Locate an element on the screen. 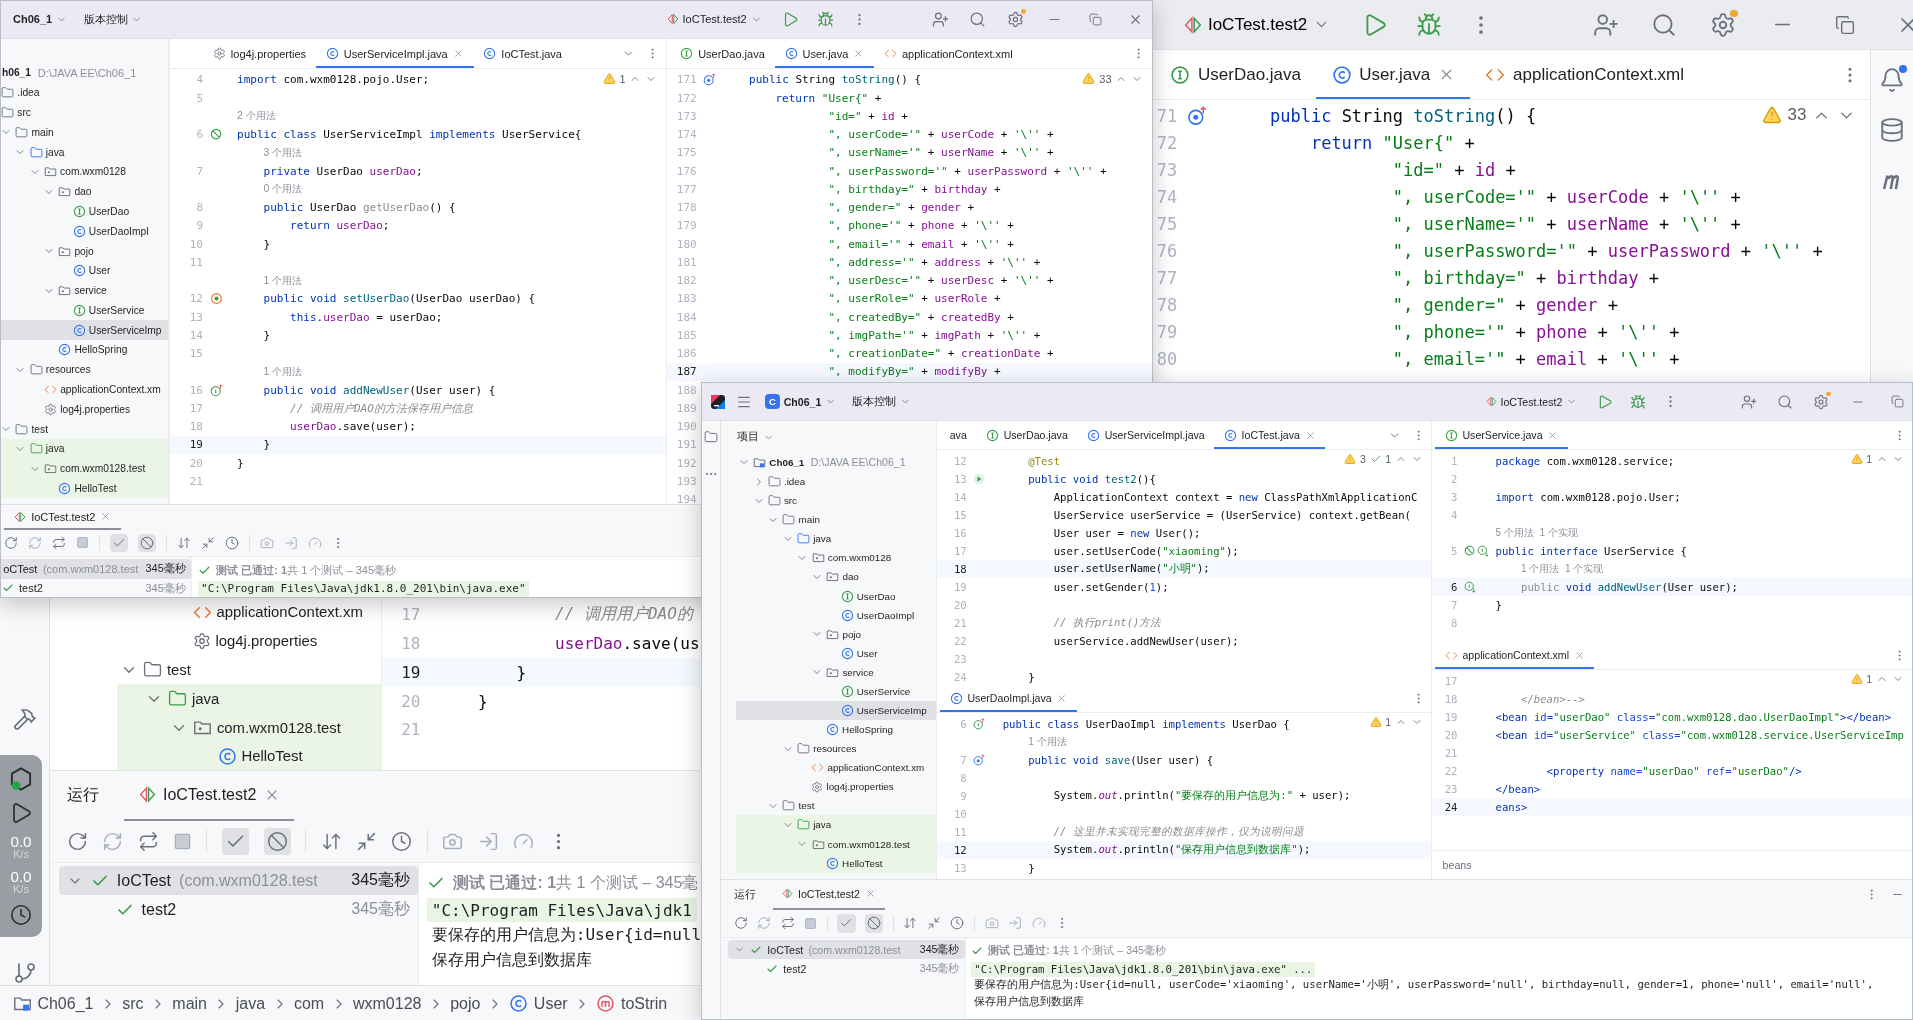 This screenshot has width=1913, height=1020. test-item: oCTest (com.wxm0128.test 345毫秒 is located at coordinates (96, 568).